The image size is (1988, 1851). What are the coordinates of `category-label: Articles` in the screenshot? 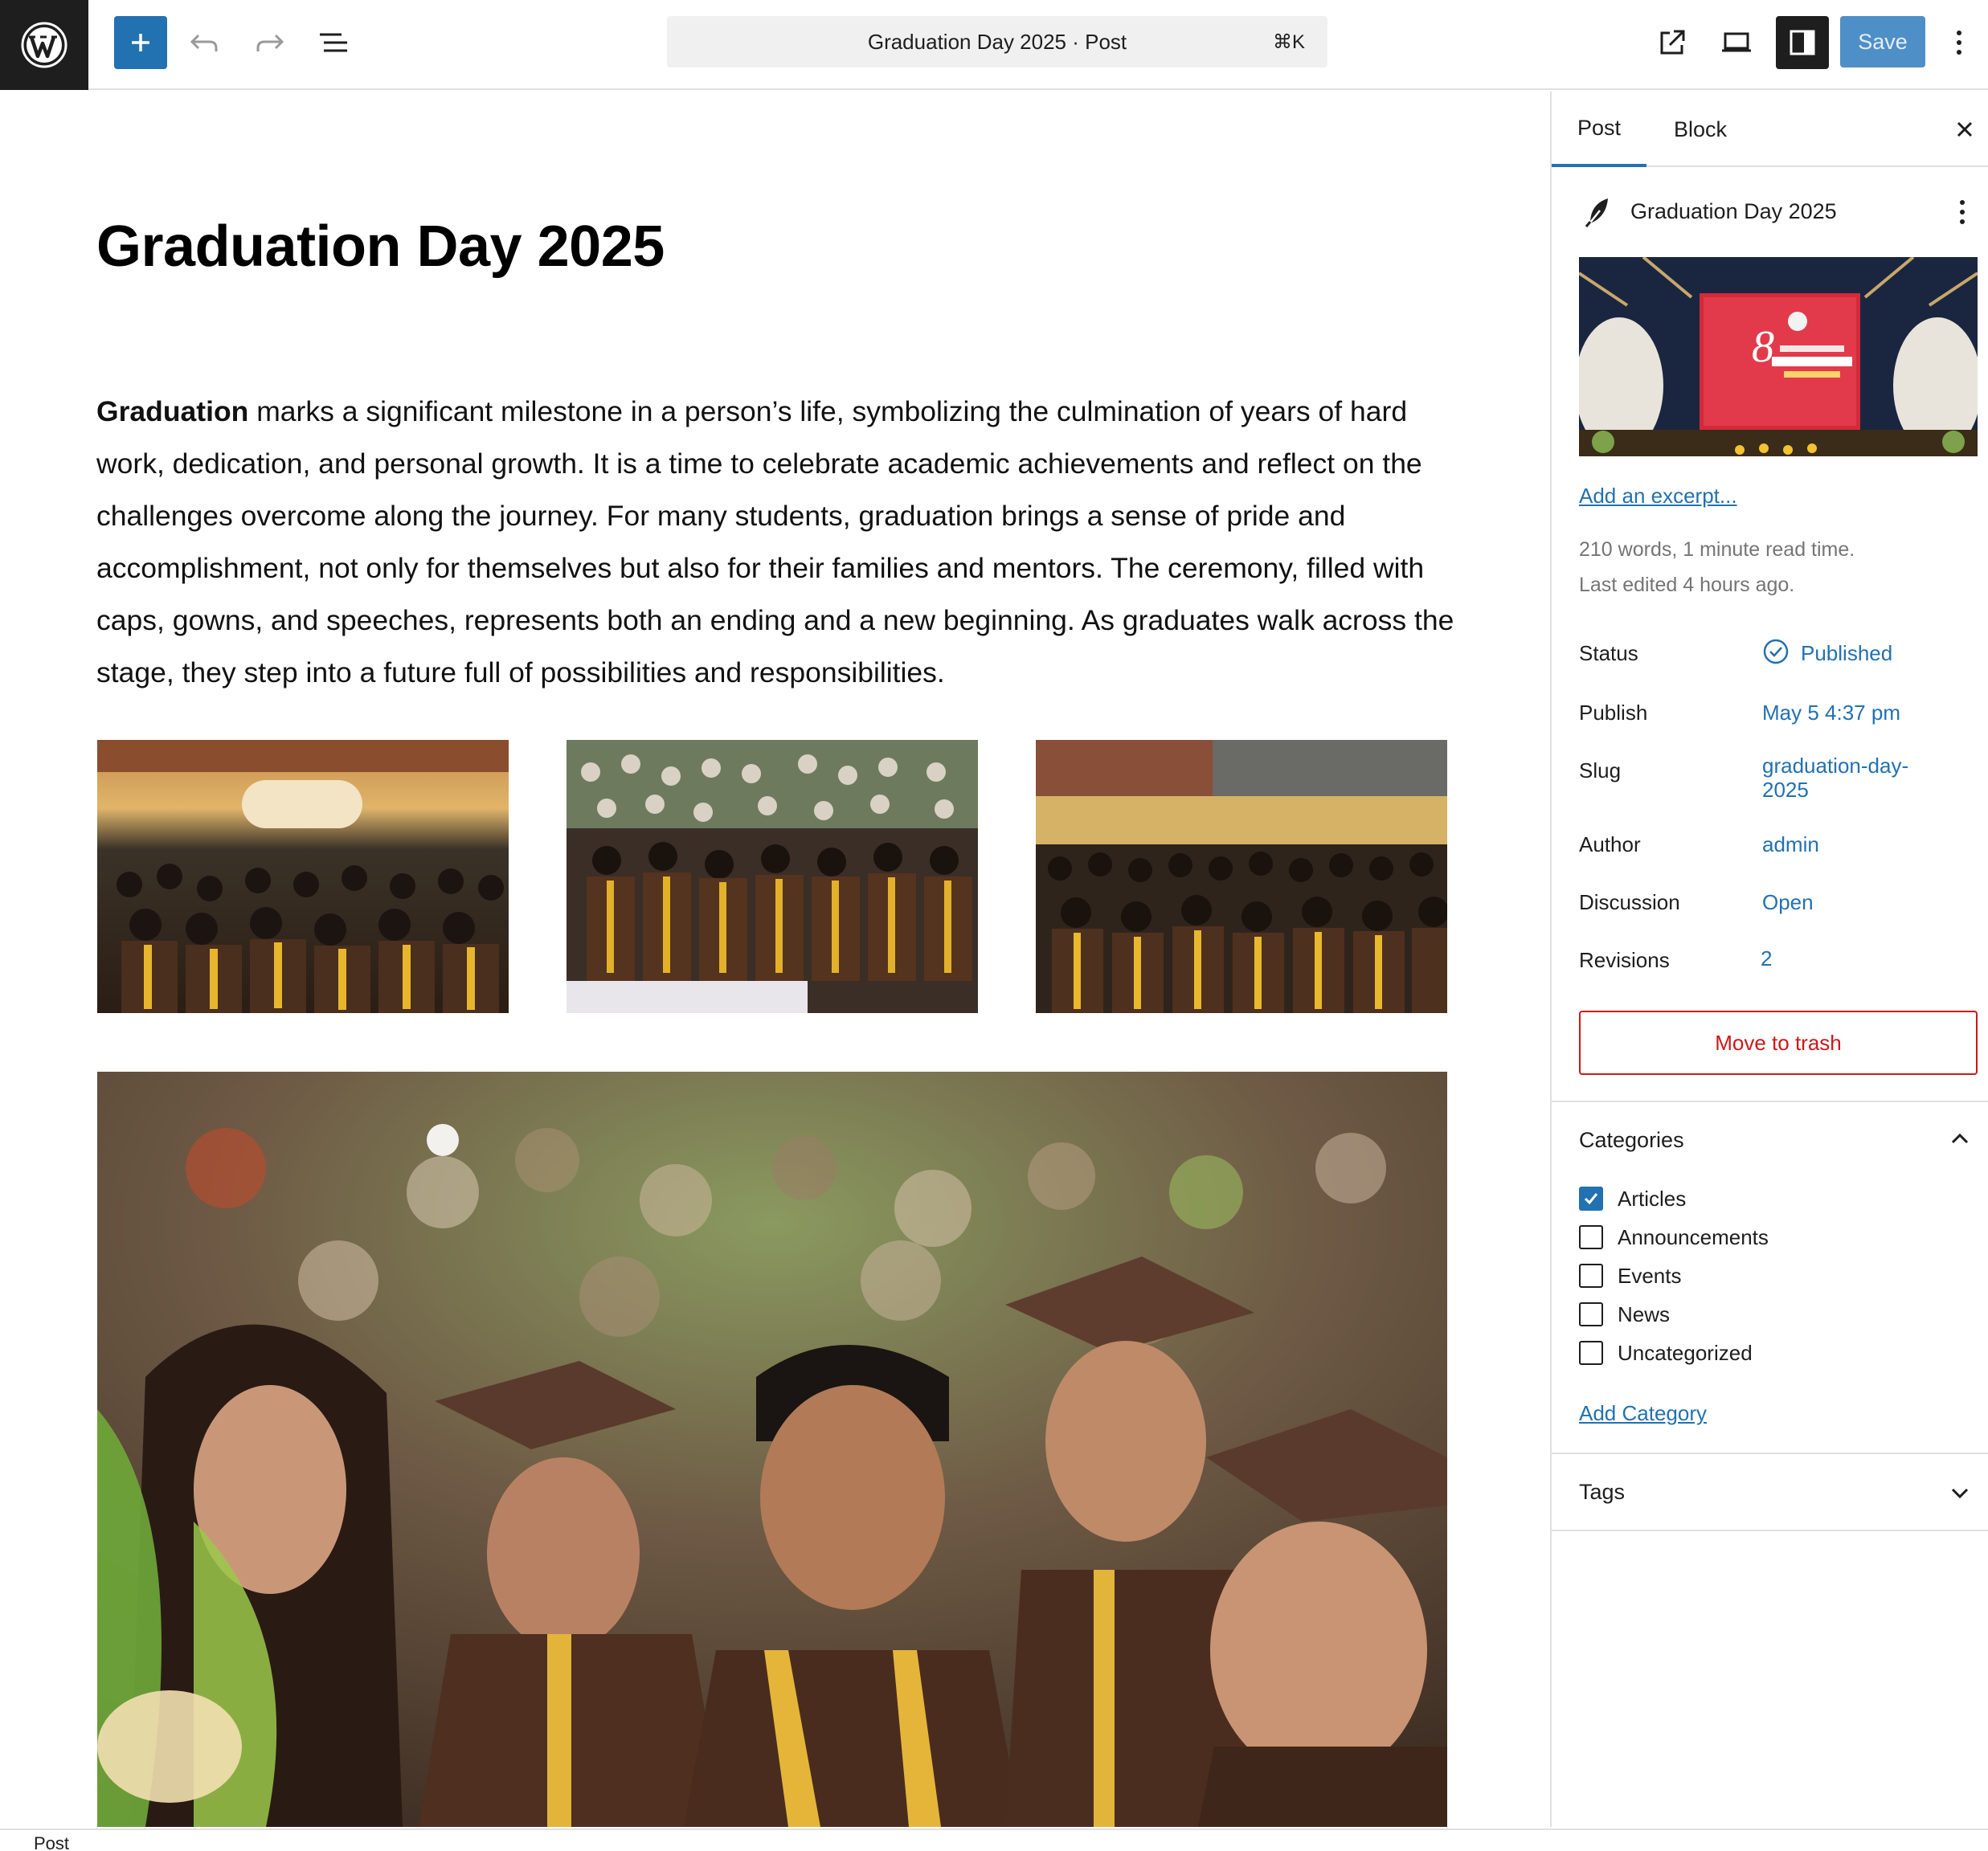 It's located at (1652, 1198).